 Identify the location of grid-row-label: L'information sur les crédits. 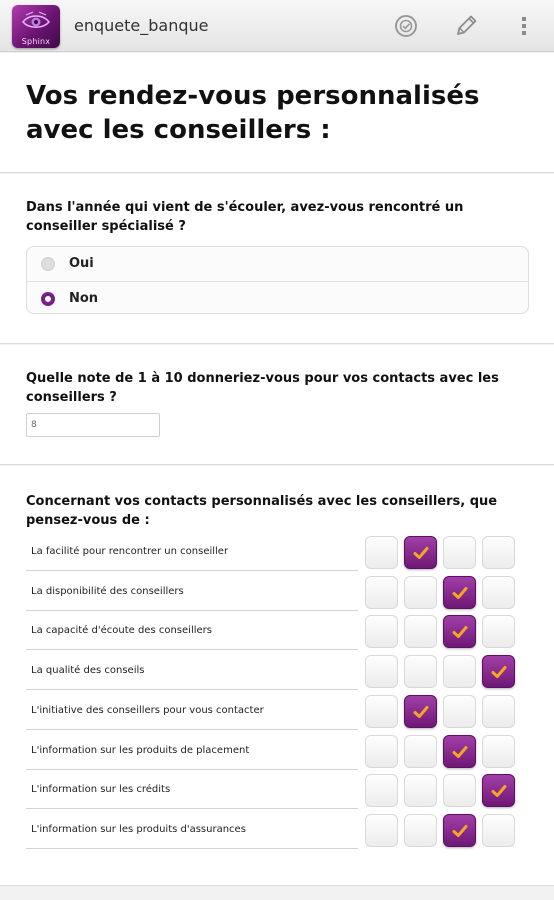
(101, 790).